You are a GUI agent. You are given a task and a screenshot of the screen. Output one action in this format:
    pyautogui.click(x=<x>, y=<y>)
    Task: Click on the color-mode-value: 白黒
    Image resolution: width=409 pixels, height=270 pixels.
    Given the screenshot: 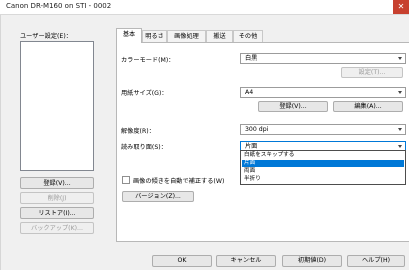 What is the action you would take?
    pyautogui.click(x=251, y=58)
    